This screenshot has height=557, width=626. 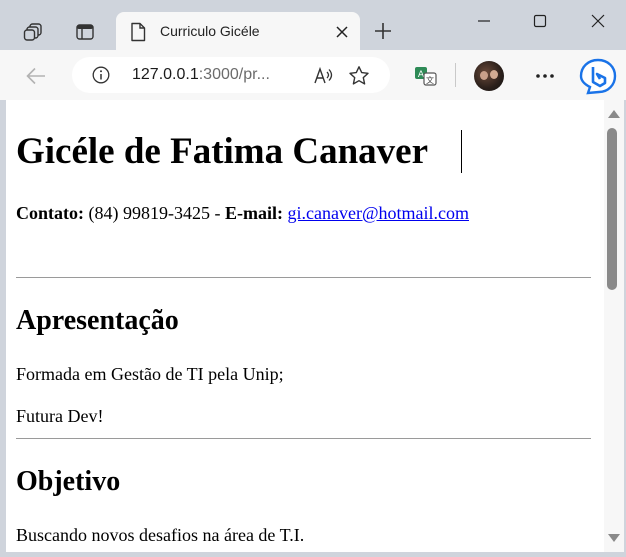 I want to click on back-arrow-icon, so click(x=36, y=76).